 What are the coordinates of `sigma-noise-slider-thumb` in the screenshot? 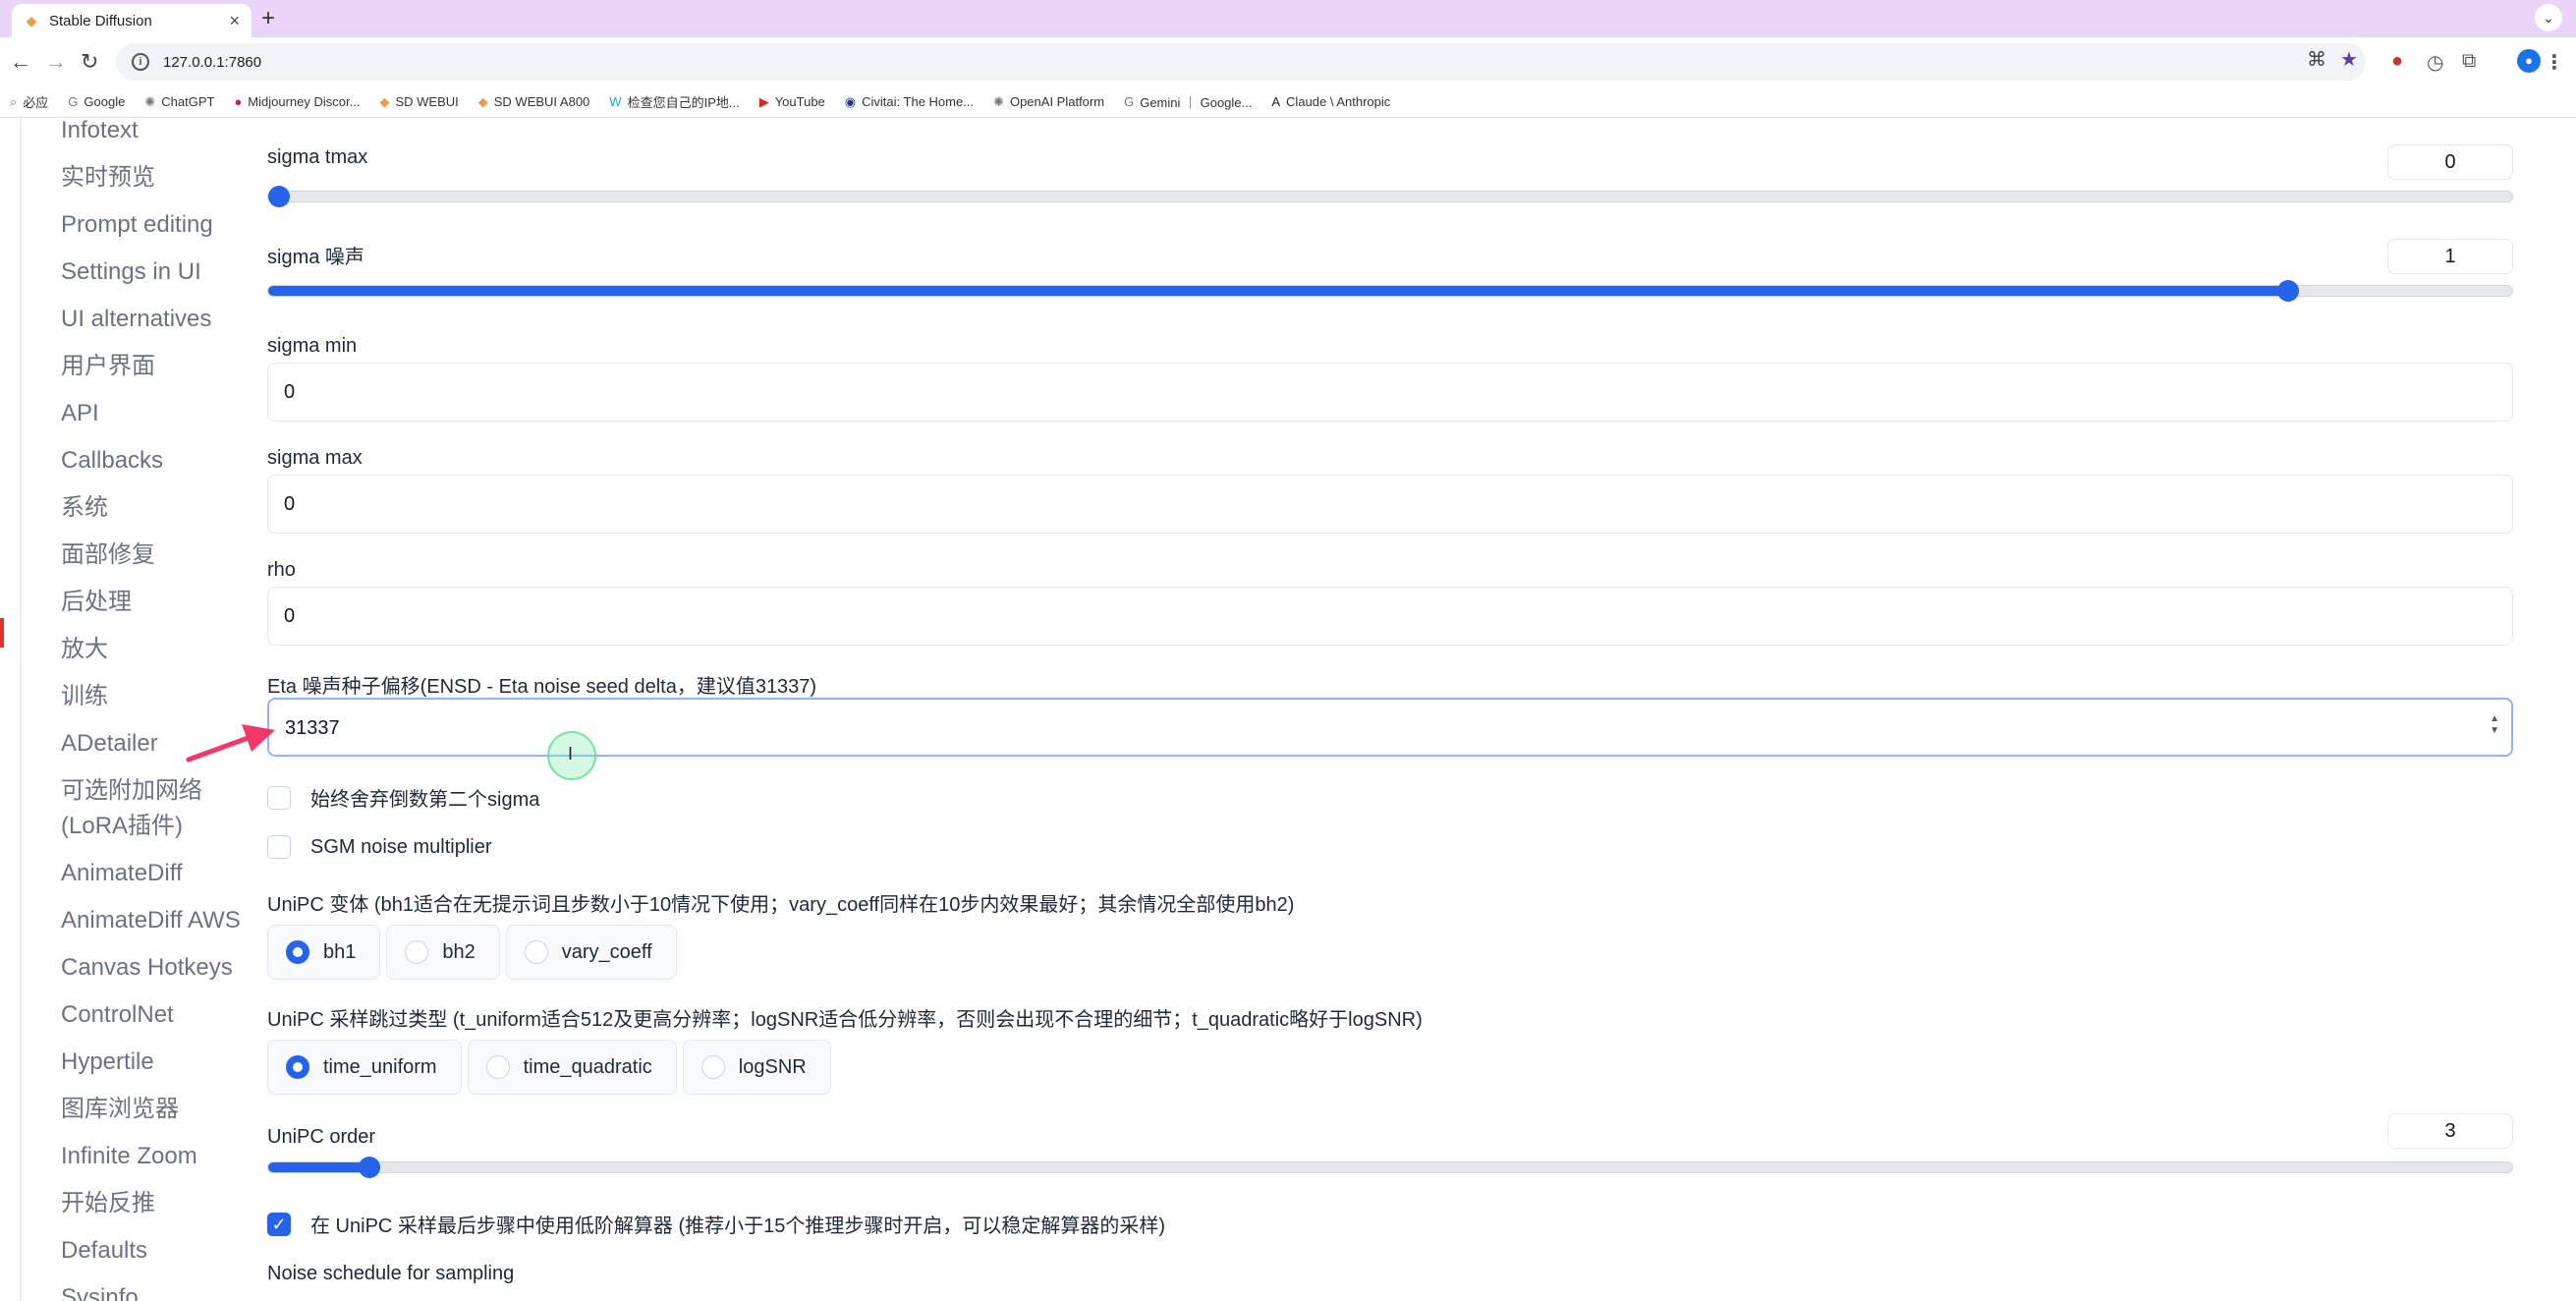 It's located at (2288, 291).